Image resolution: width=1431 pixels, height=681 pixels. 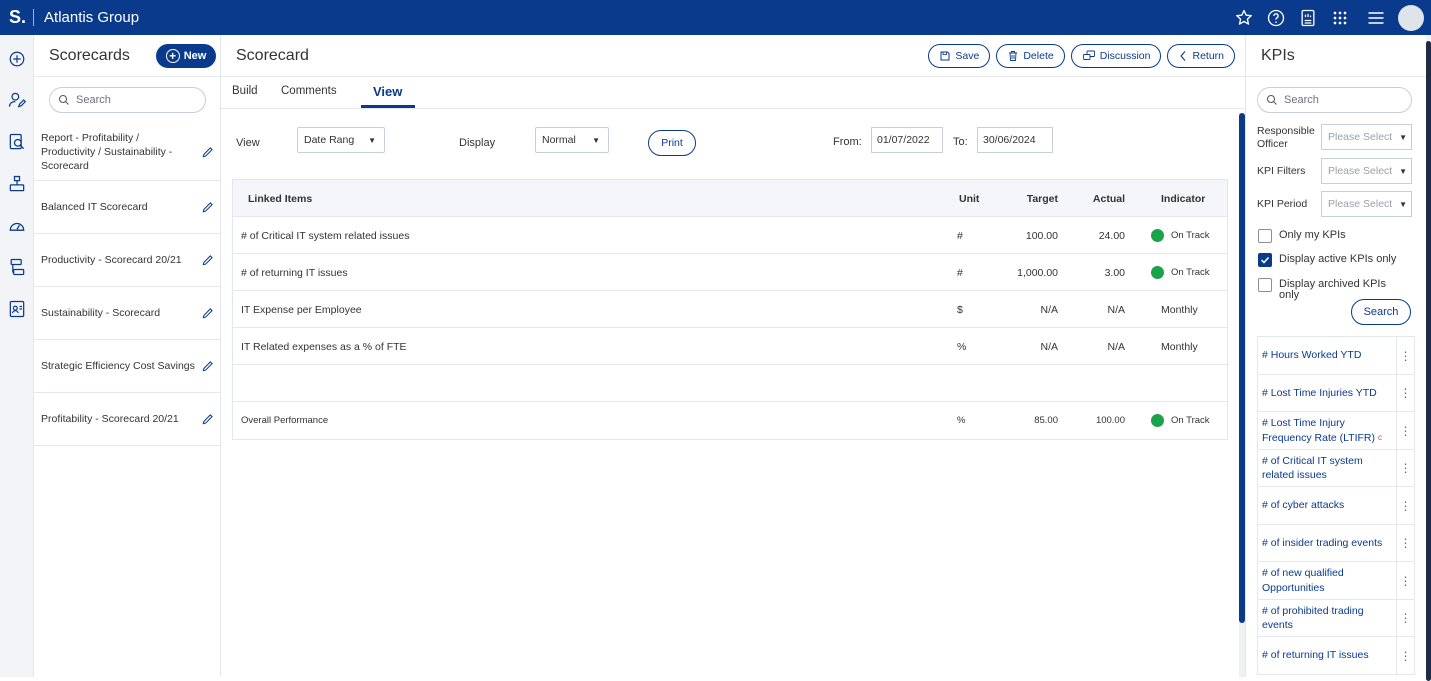 I want to click on delete-button: Delete, so click(x=1030, y=56).